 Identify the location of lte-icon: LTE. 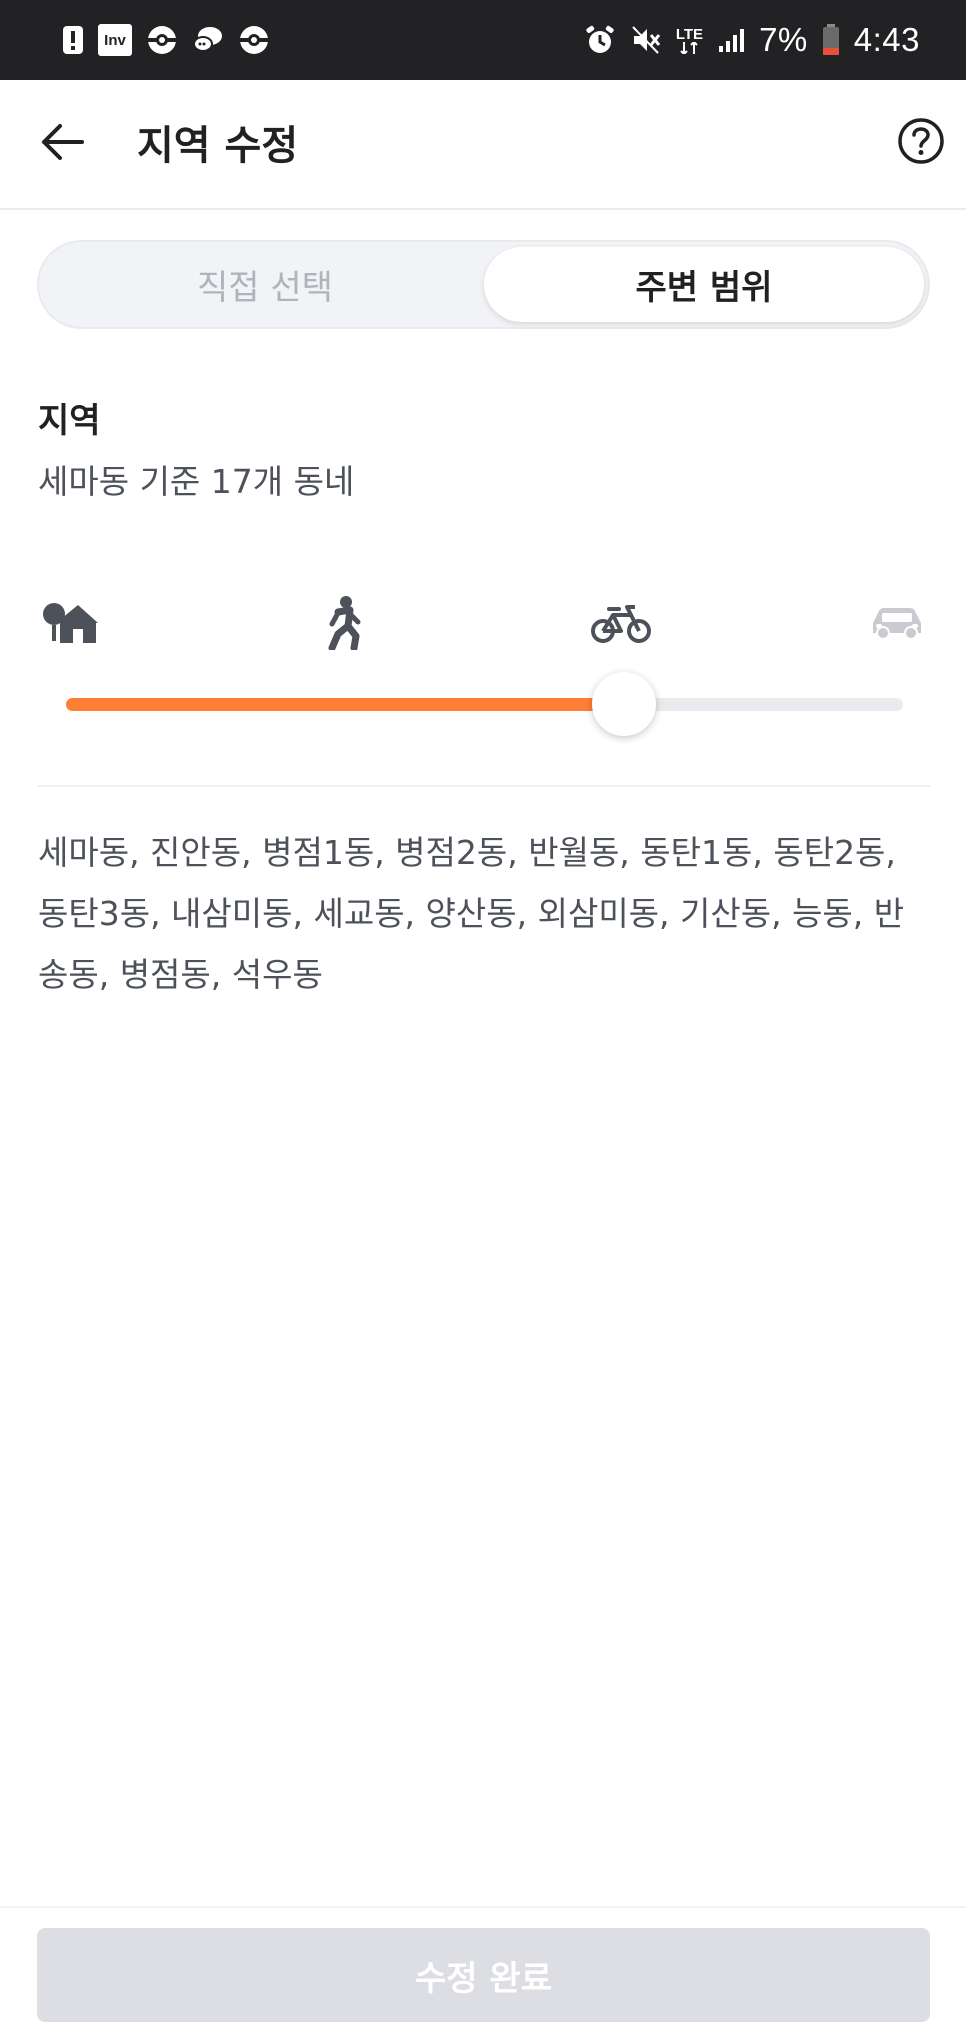
(689, 40).